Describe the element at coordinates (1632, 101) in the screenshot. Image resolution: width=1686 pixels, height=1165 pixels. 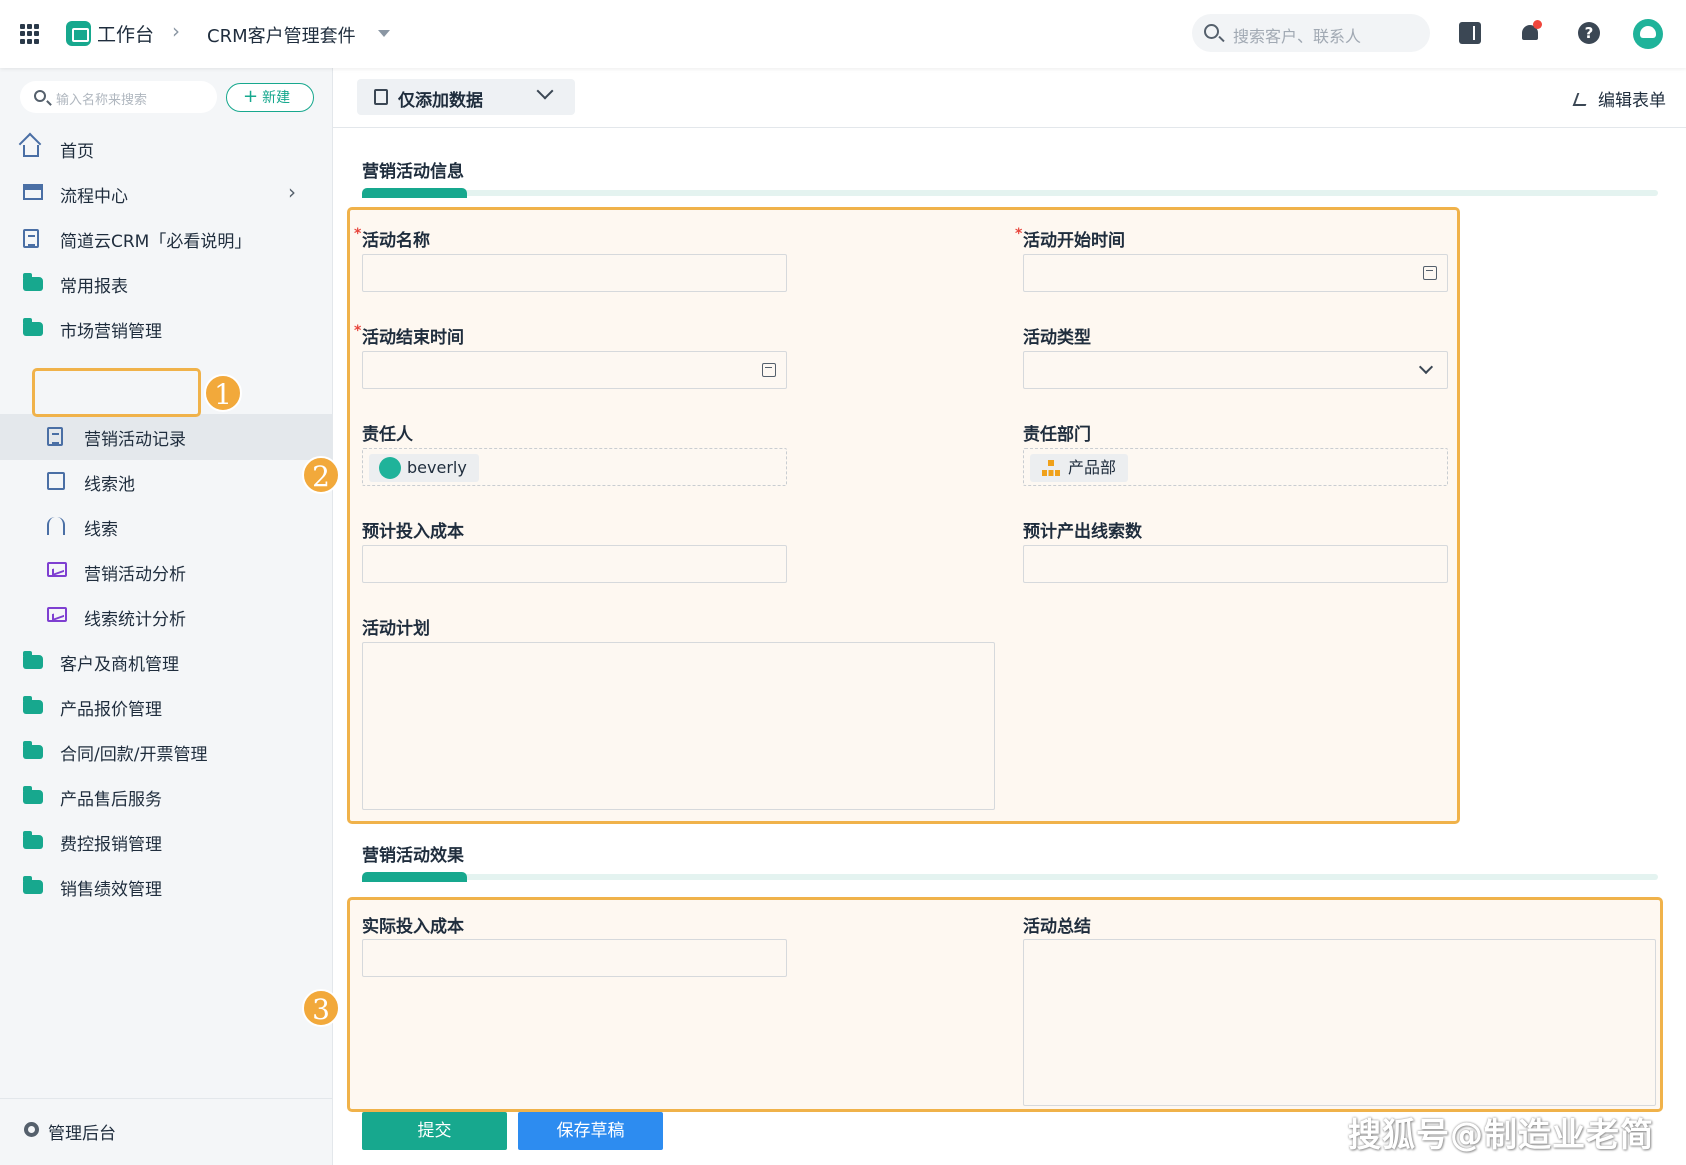
I see `edit-form-label: 编辑表单` at that location.